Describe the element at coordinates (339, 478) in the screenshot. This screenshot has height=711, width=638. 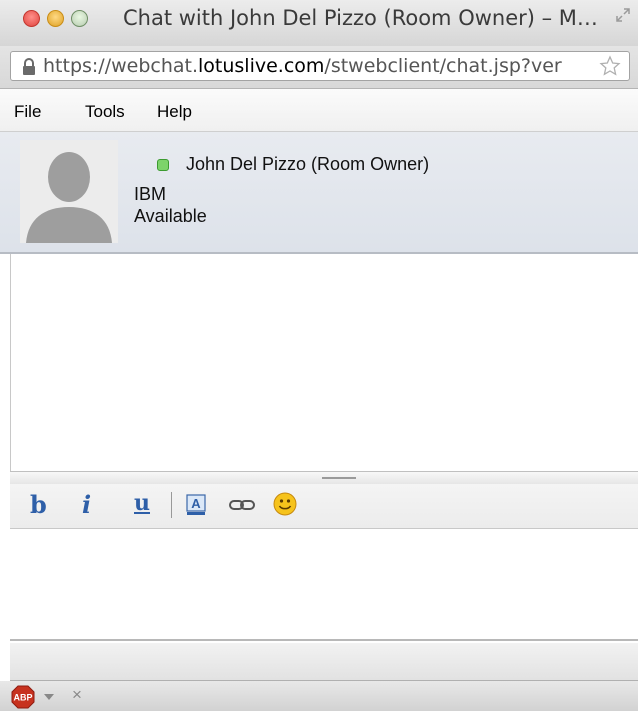
I see `splitter-grip` at that location.